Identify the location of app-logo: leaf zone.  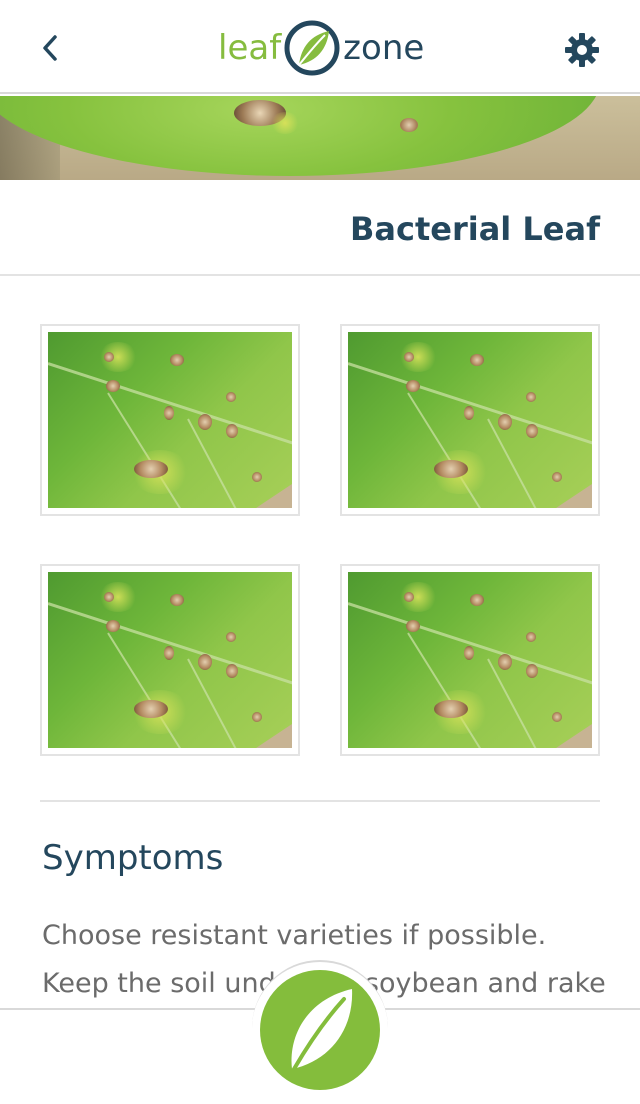
(323, 48).